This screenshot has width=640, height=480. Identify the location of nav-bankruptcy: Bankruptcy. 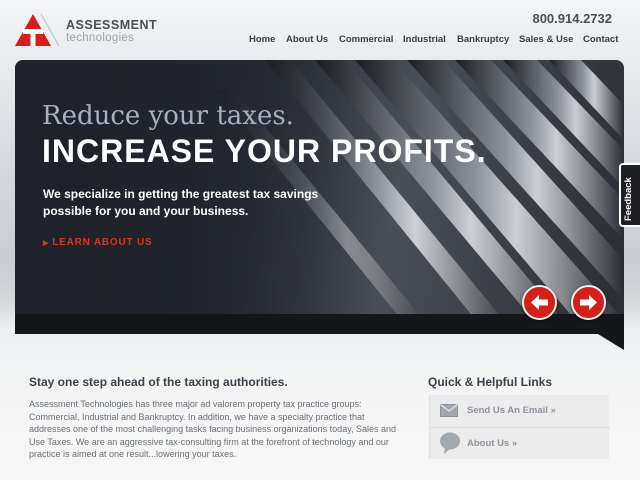
(483, 39).